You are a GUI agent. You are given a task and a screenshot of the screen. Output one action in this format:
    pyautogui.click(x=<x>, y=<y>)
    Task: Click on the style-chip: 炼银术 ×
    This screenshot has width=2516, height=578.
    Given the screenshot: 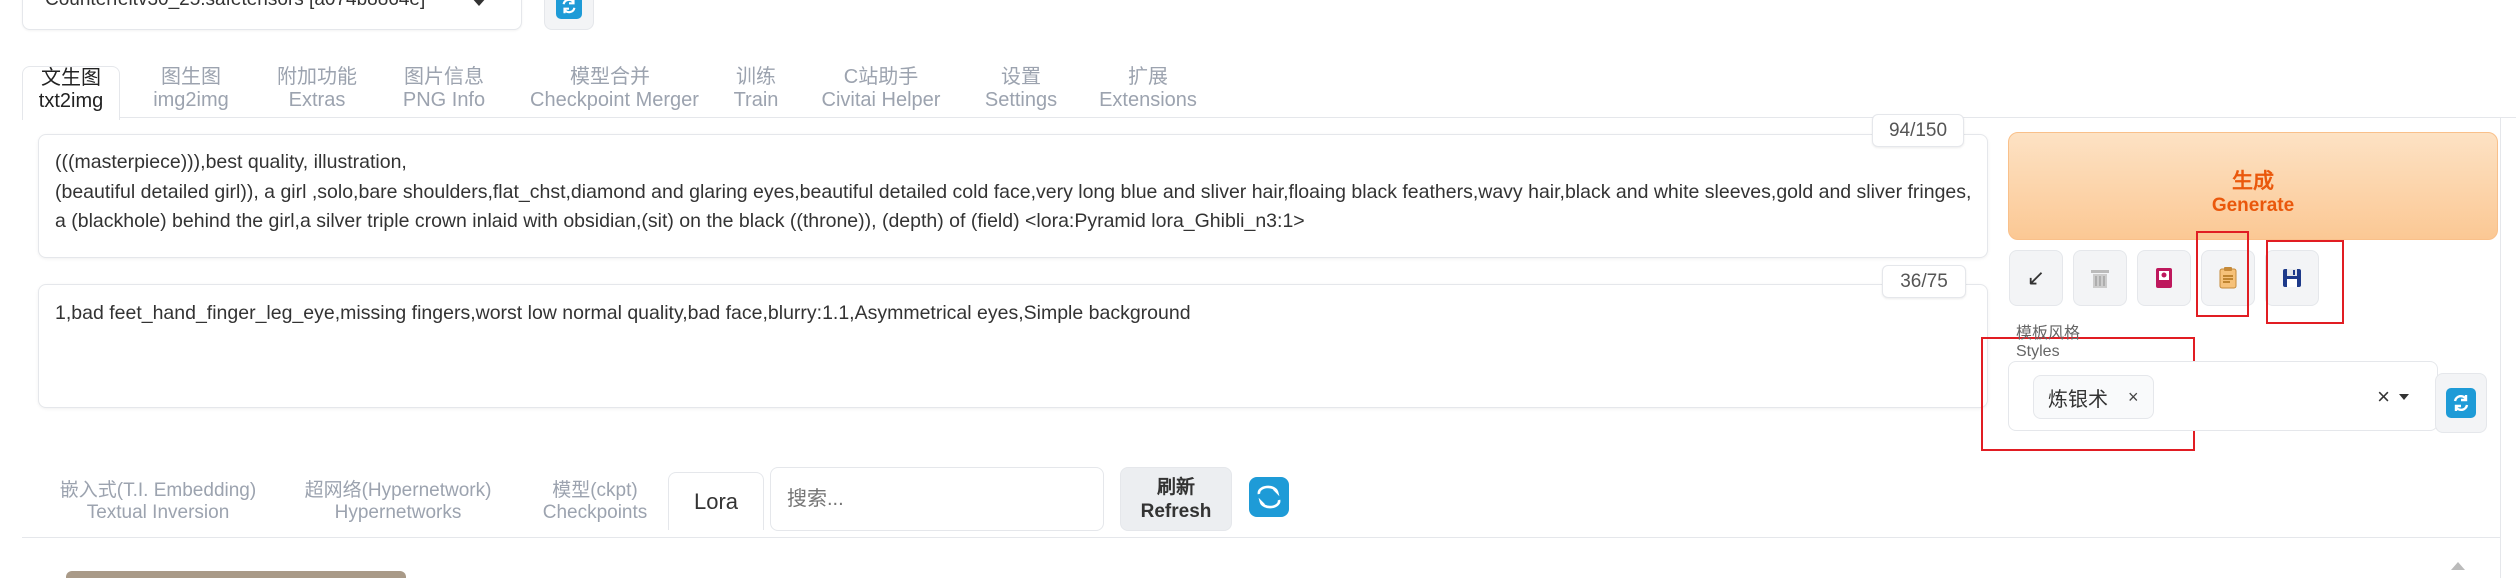 What is the action you would take?
    pyautogui.click(x=2093, y=397)
    